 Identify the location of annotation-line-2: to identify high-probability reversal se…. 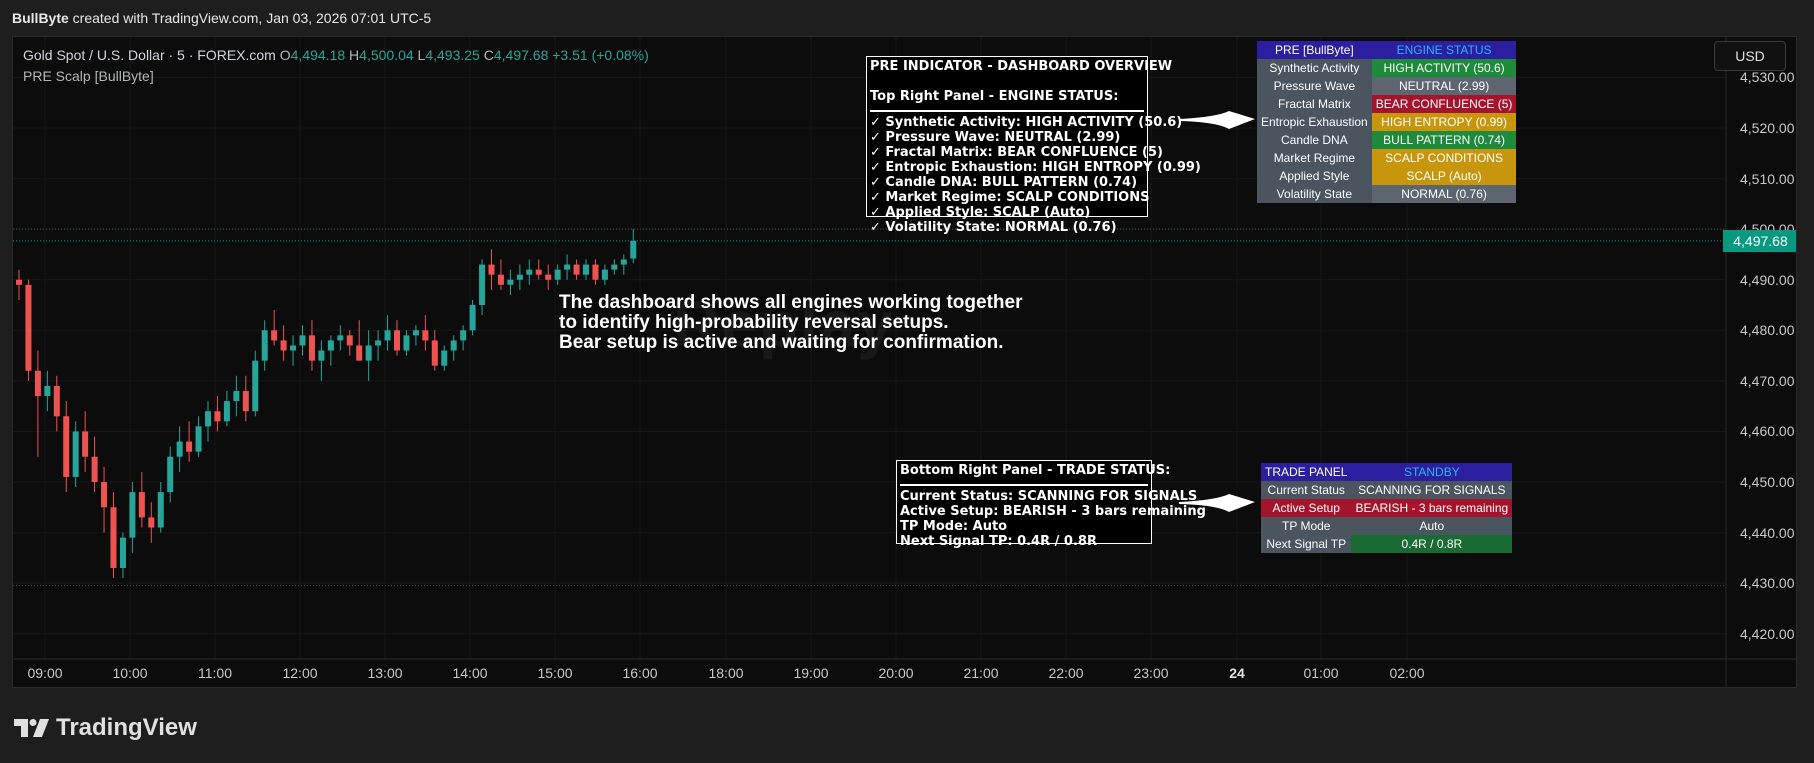
(754, 322).